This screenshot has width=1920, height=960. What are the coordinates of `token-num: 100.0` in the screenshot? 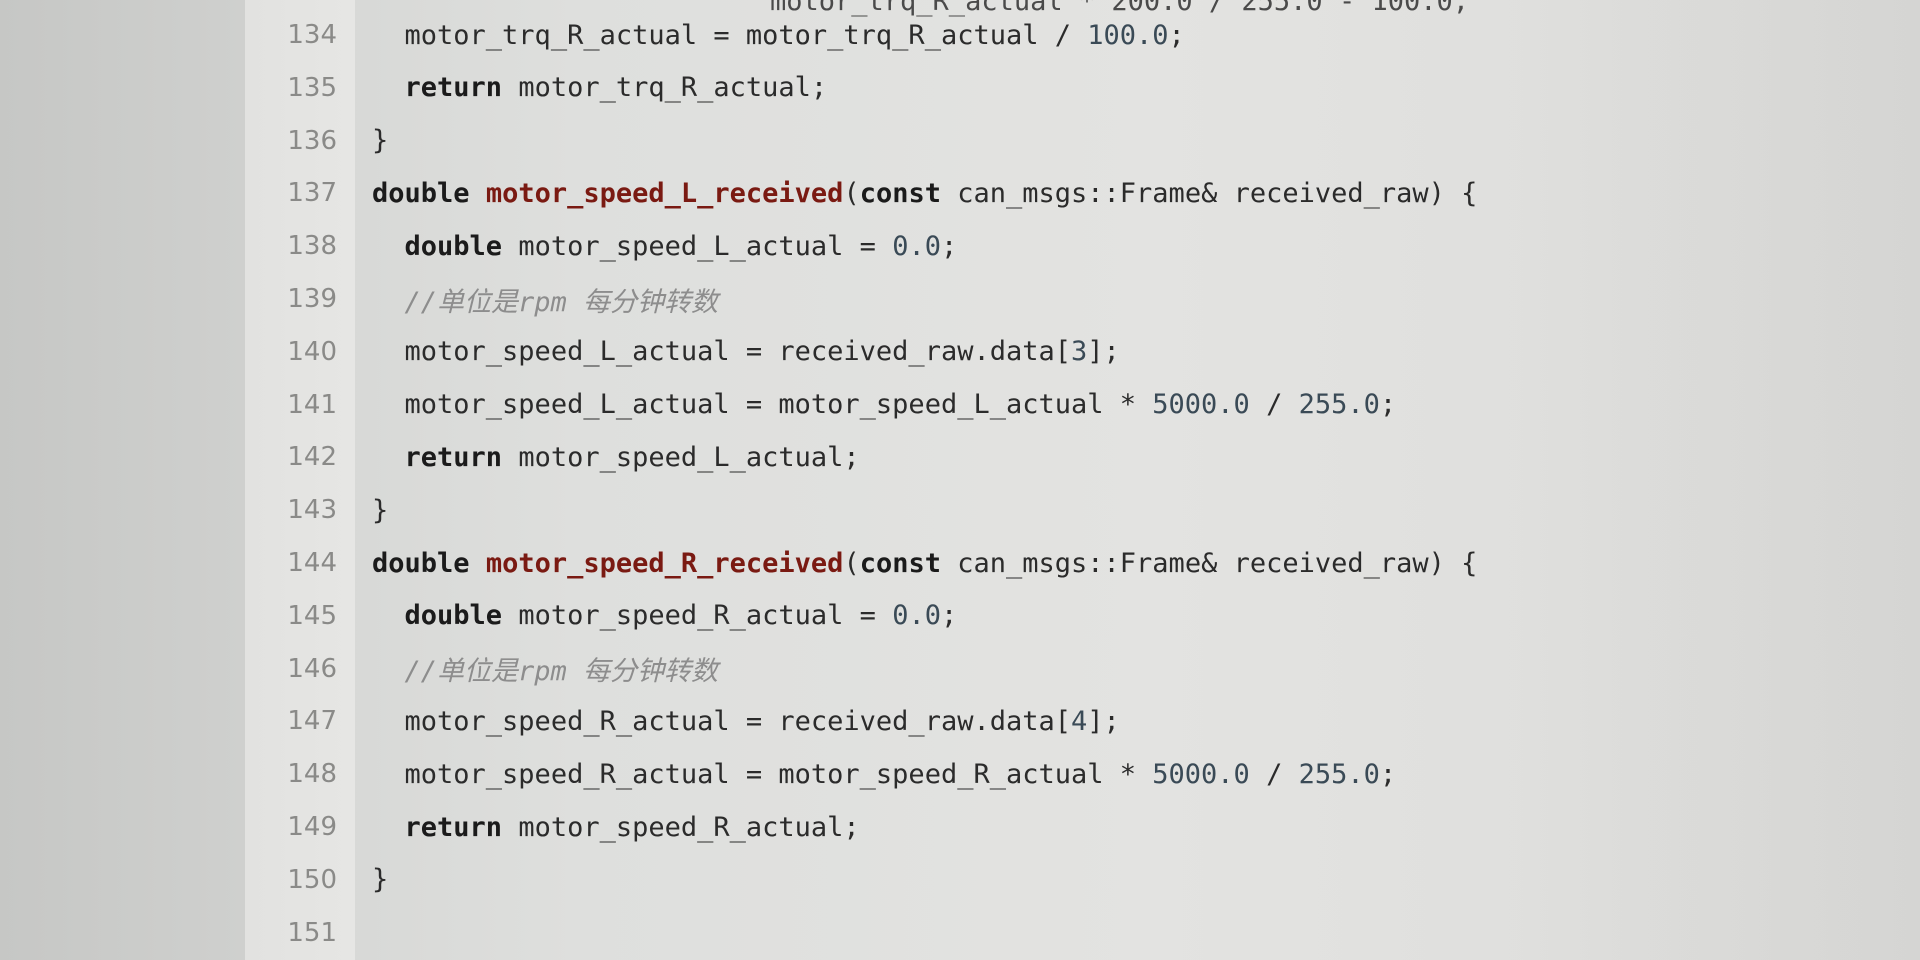 It's located at (1128, 35).